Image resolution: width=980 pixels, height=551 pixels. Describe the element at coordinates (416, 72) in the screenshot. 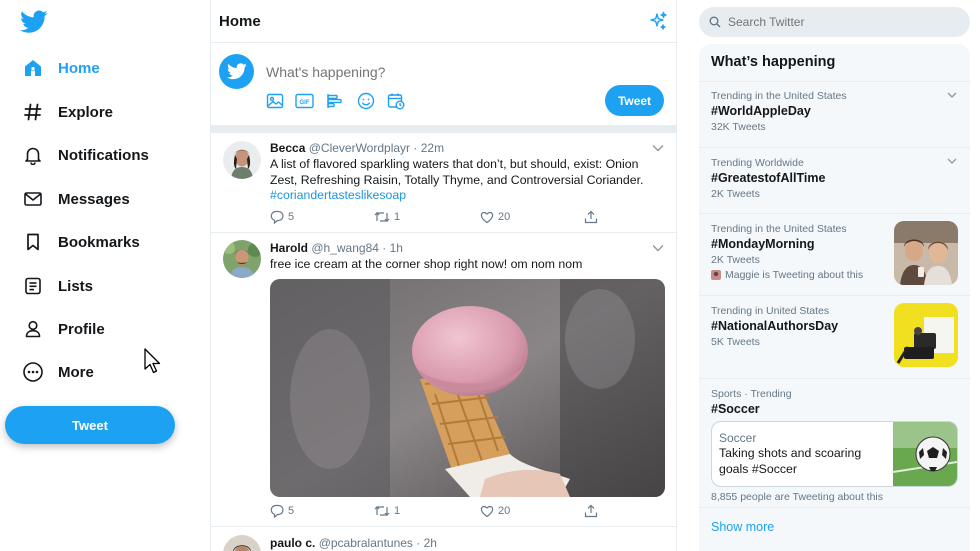

I see `compose-input` at that location.